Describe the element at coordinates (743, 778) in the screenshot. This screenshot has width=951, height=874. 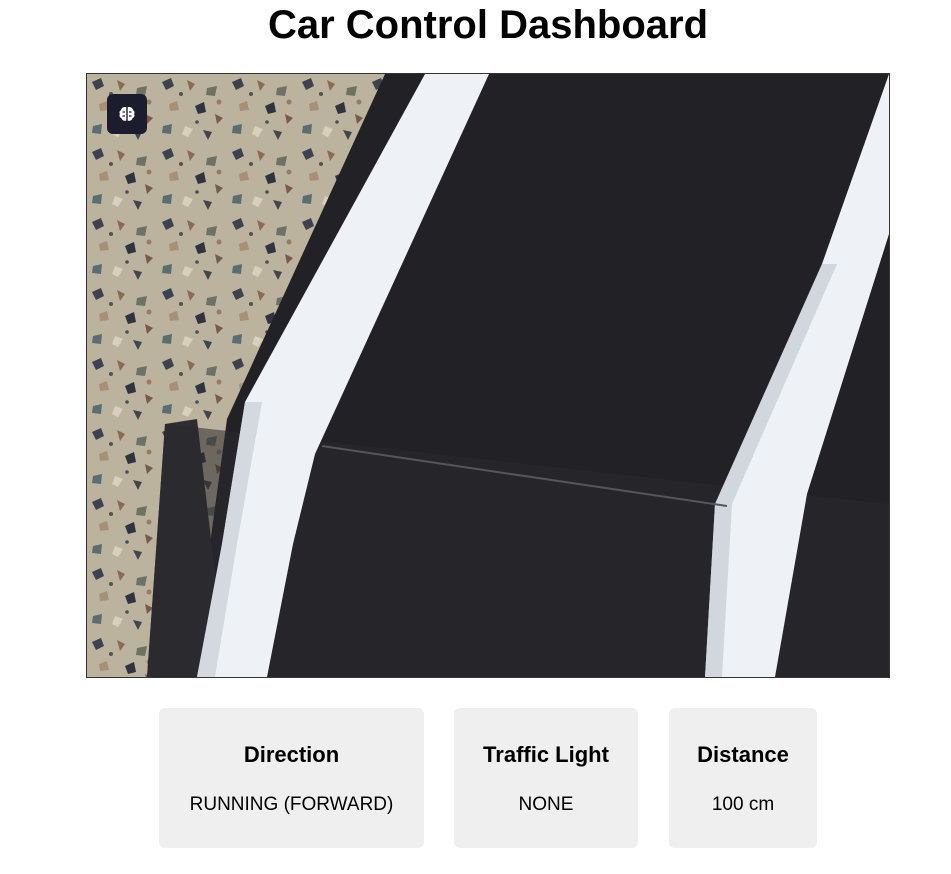
I see `distance-card: Distance 100 cm` at that location.